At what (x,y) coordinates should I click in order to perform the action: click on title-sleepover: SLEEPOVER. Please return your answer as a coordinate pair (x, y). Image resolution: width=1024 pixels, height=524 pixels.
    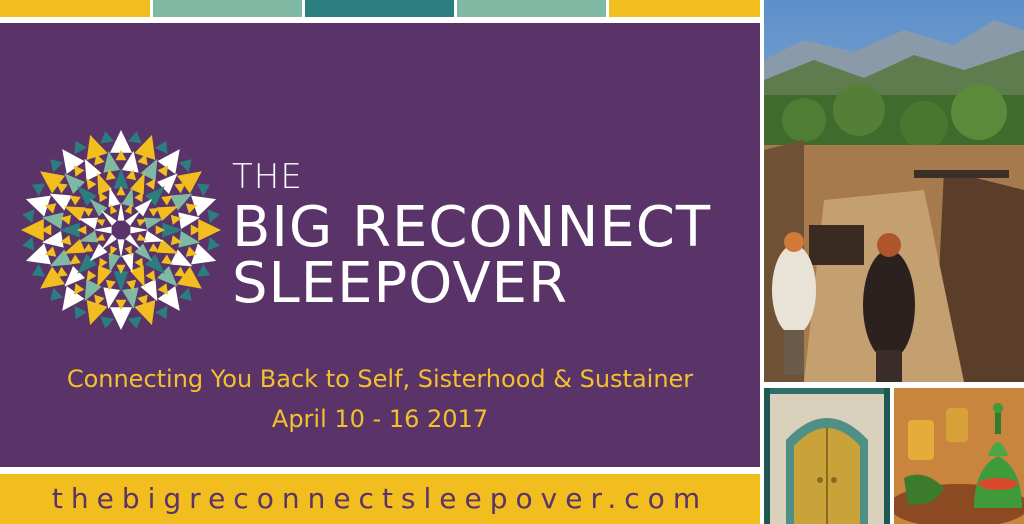
    Looking at the image, I should click on (400, 283).